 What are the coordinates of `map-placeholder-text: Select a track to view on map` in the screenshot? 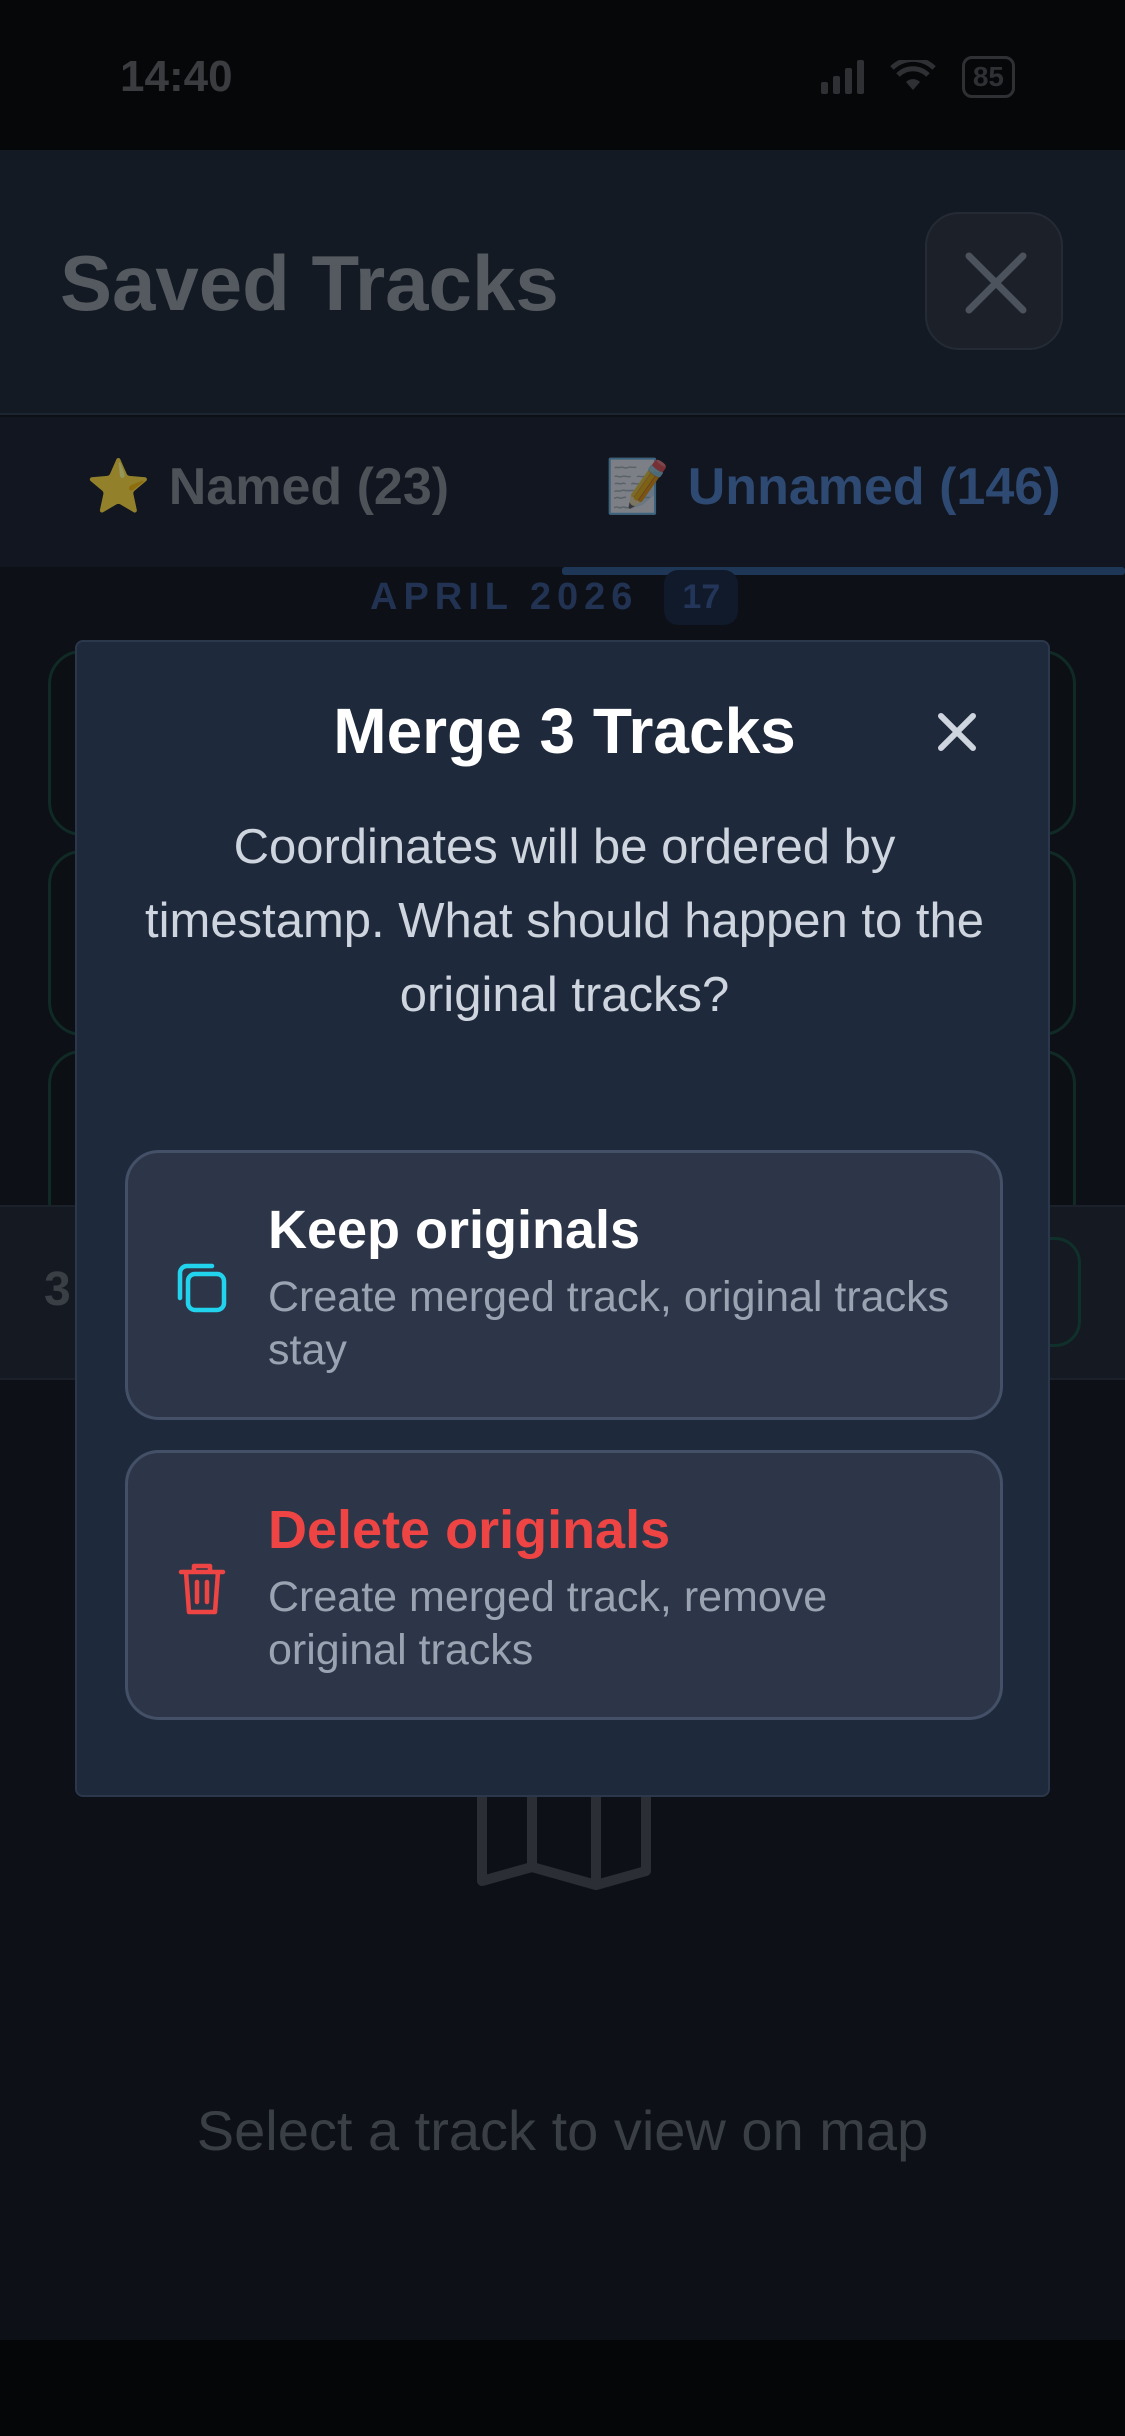 It's located at (562, 2130).